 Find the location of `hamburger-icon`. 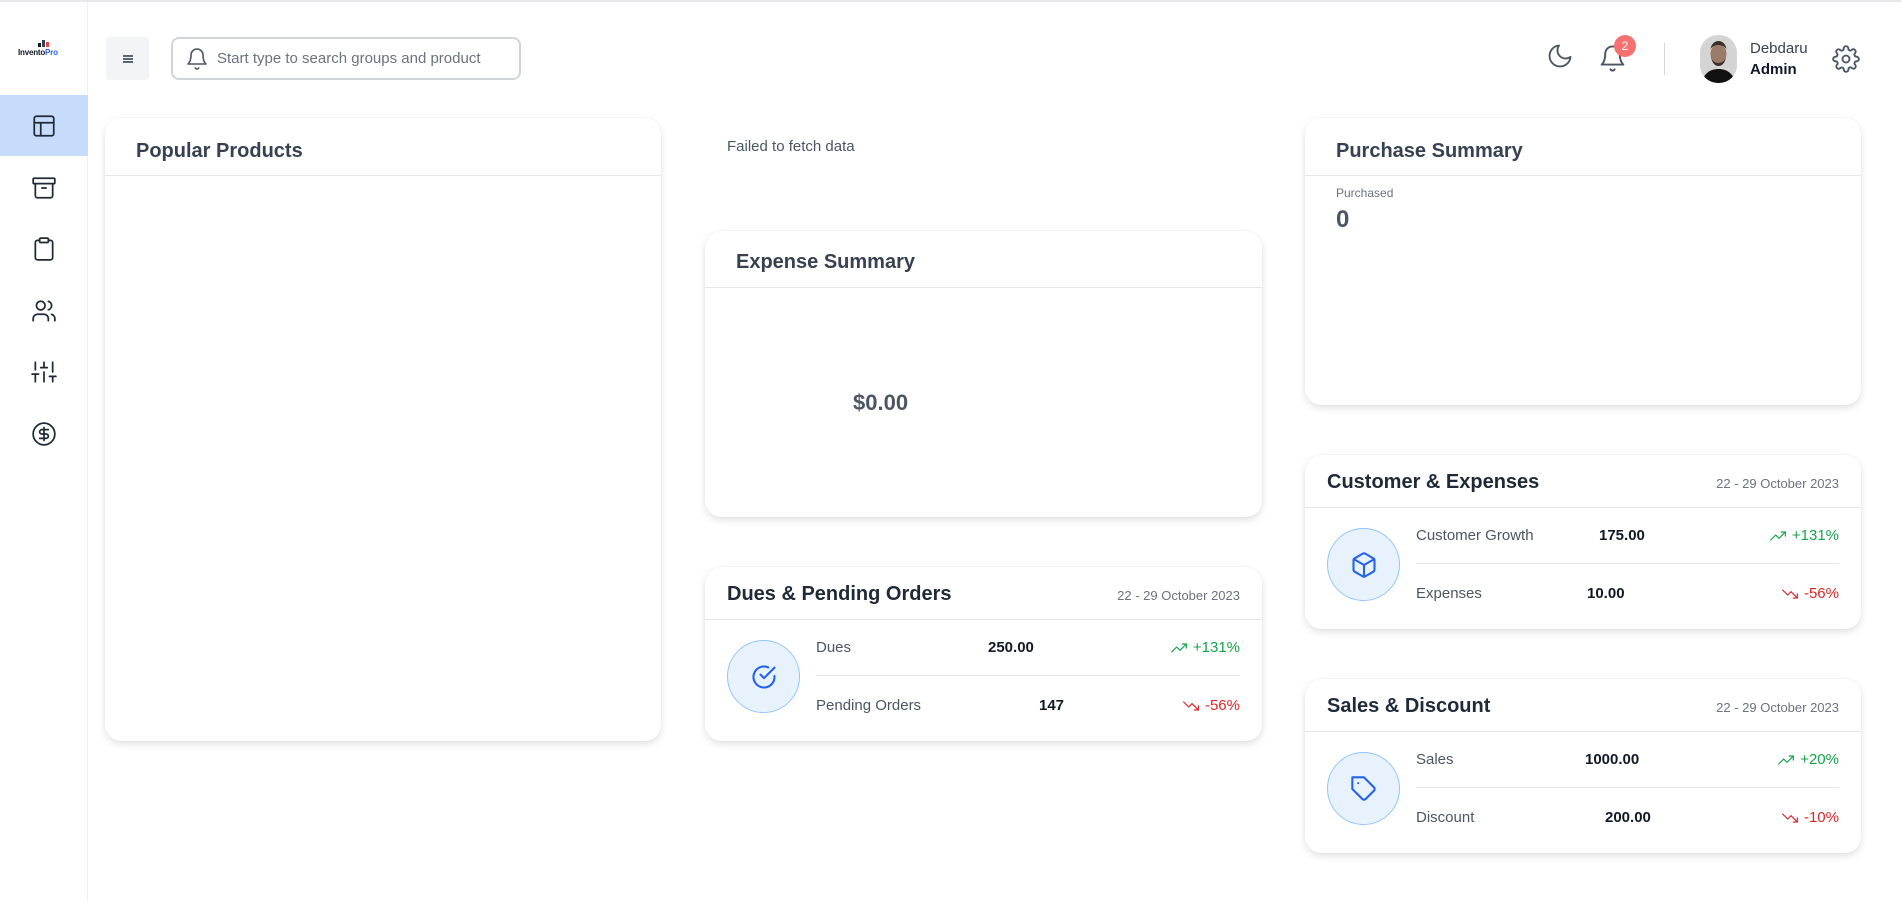

hamburger-icon is located at coordinates (127, 58).